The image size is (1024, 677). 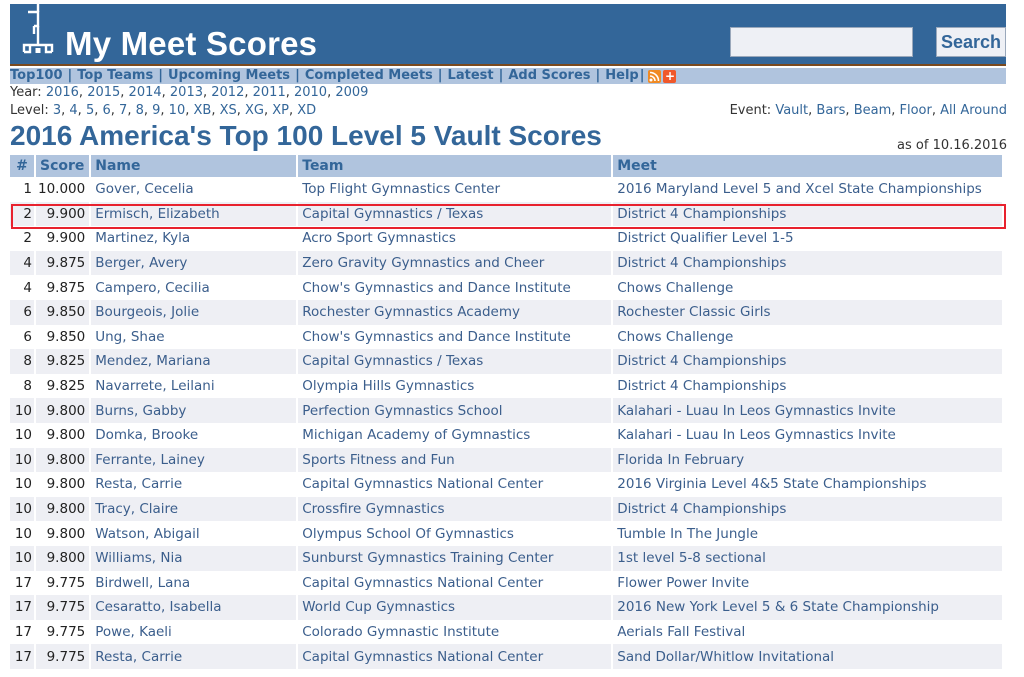 I want to click on meet-link: Florida In February, so click(x=680, y=460).